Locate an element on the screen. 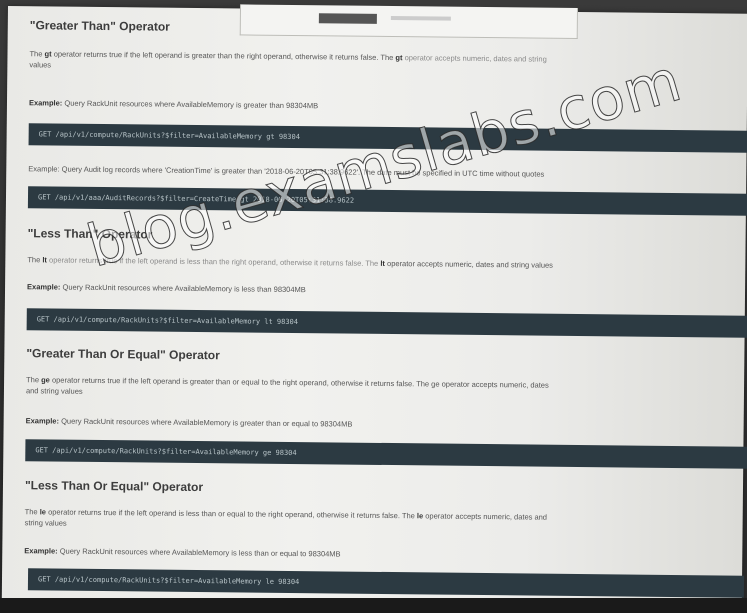 The width and height of the screenshot is (747, 613). heading-less-equal: "Less Than Or Equal" Operator is located at coordinates (114, 486).